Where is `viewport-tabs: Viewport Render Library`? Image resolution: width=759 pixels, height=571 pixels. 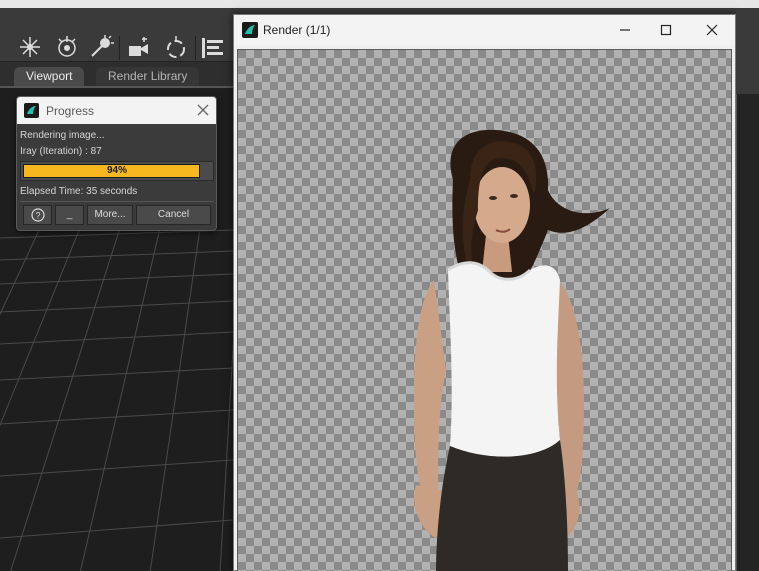
viewport-tabs: Viewport Render Library is located at coordinates (116, 74).